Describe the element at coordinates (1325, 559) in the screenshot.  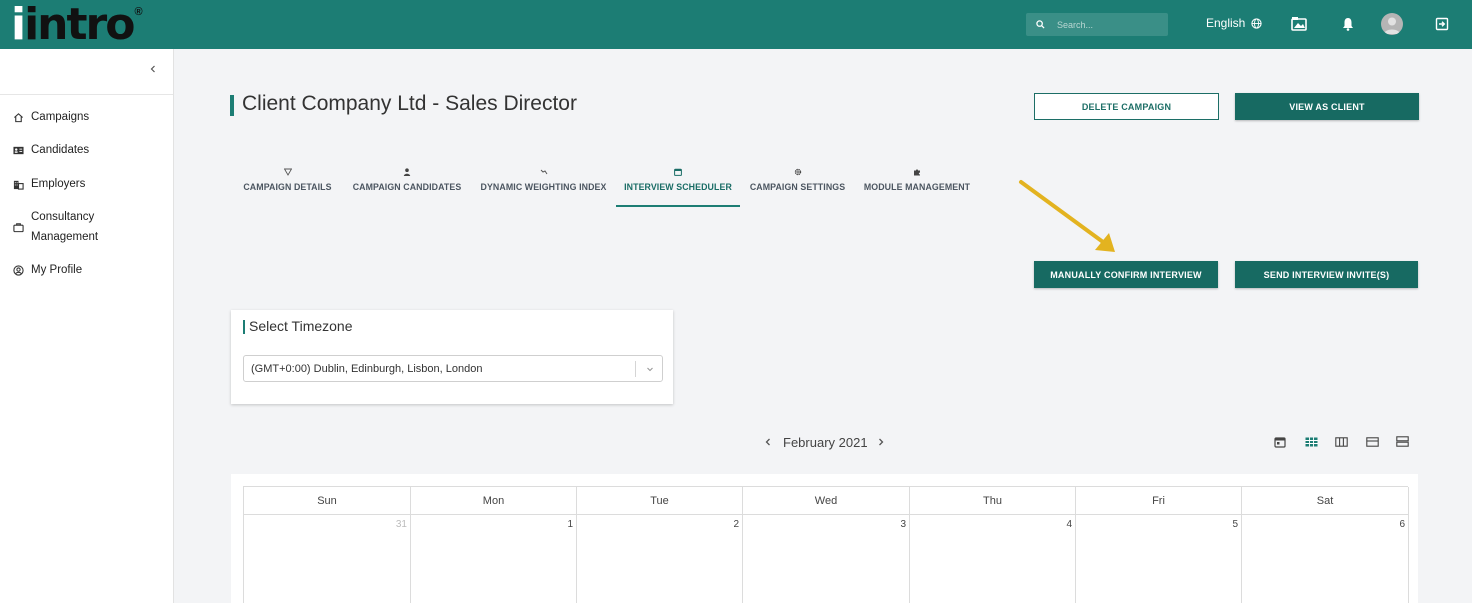
I see `calendar-day-cell: 6` at that location.